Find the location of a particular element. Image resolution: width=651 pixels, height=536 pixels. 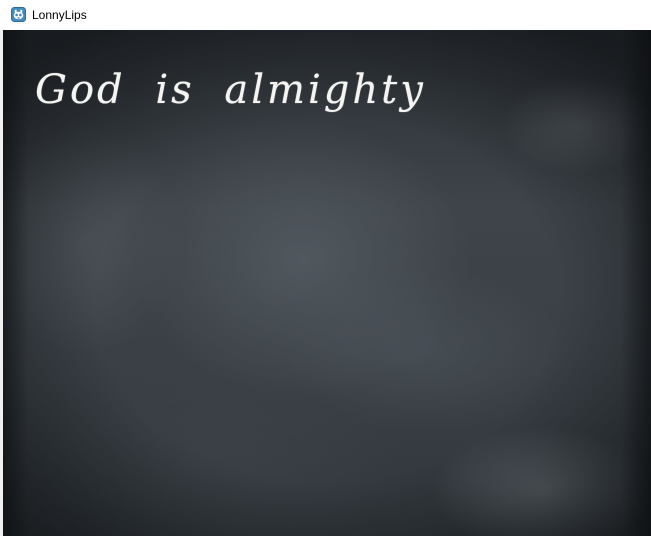

window-title: LonnyLips is located at coordinates (59, 15).